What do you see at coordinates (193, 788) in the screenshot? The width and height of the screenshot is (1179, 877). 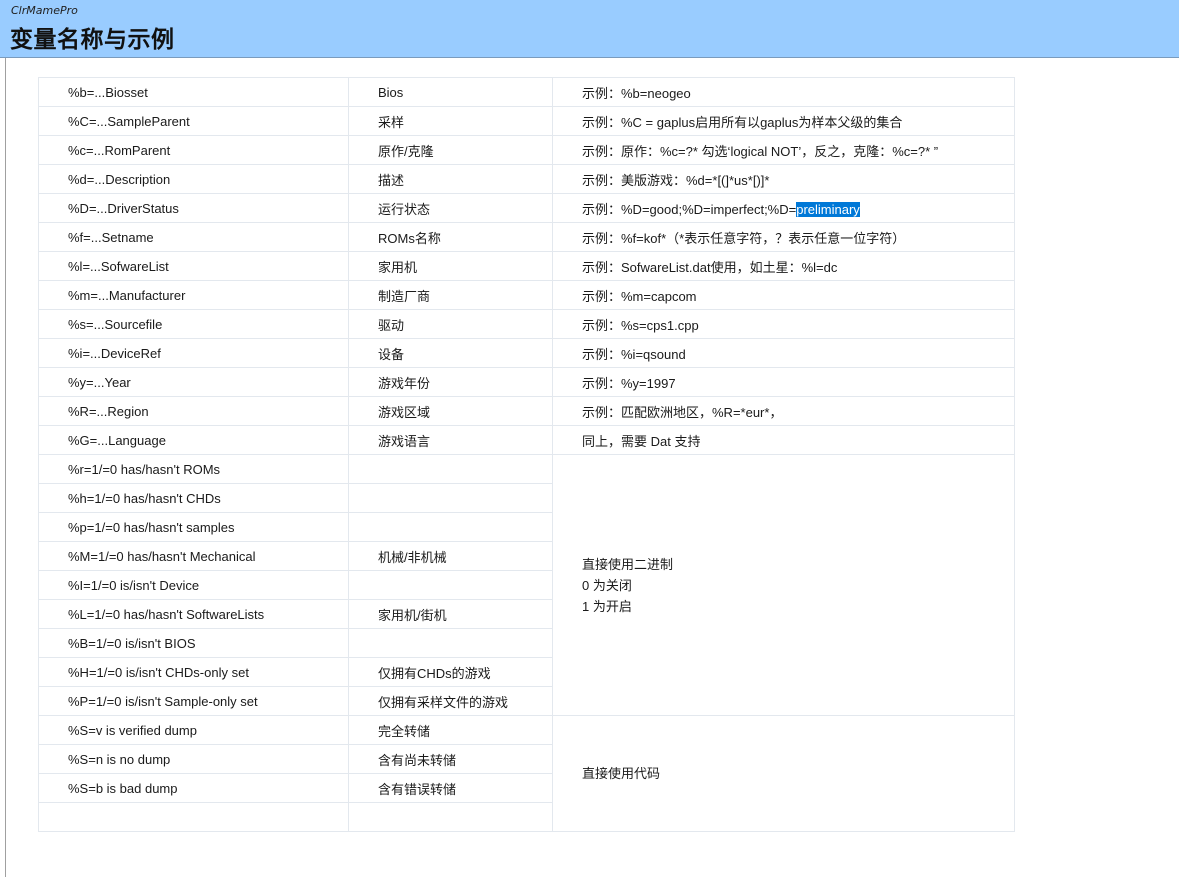 I see `variable-code: %S=b is bad dump` at bounding box center [193, 788].